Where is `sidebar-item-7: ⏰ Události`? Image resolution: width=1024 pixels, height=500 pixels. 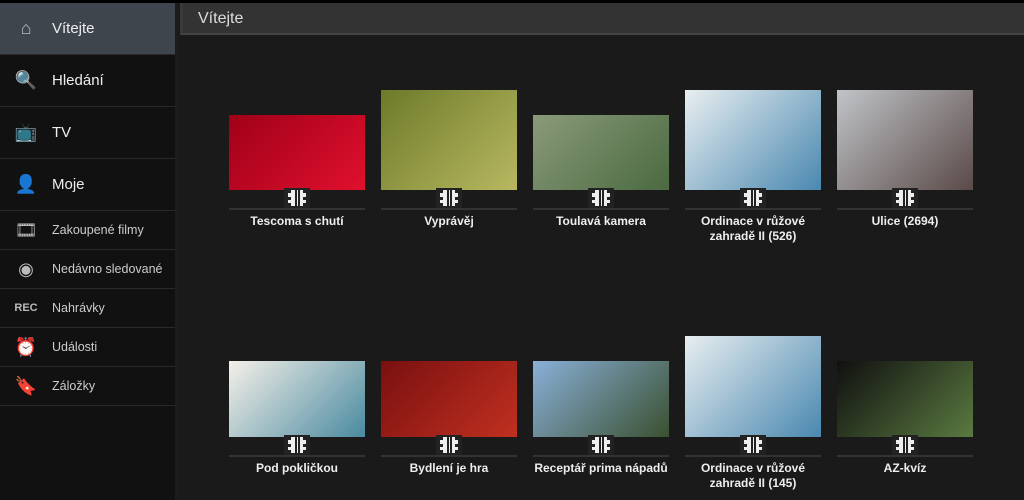
sidebar-item-7: ⏰ Události is located at coordinates (87, 347).